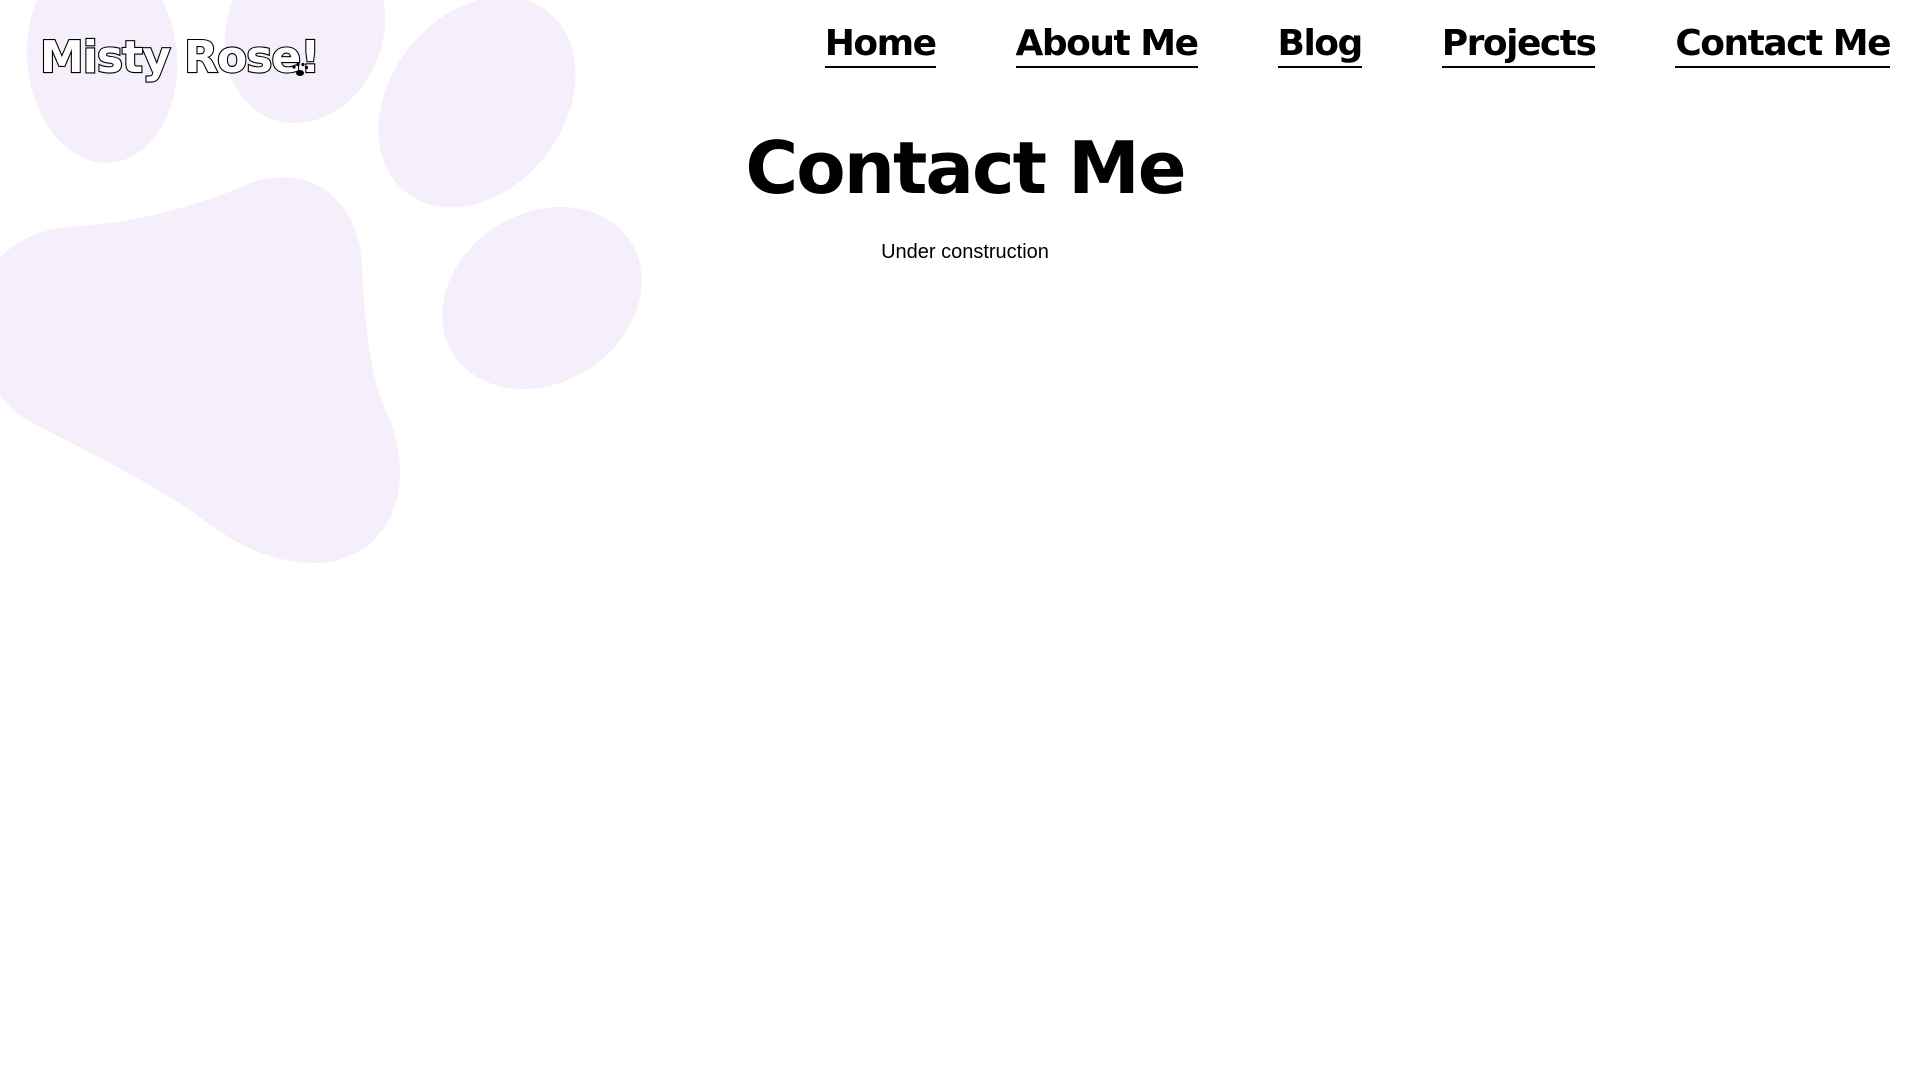 The width and height of the screenshot is (1920, 1080). Describe the element at coordinates (1320, 46) in the screenshot. I see `nav-blog: Blog` at that location.